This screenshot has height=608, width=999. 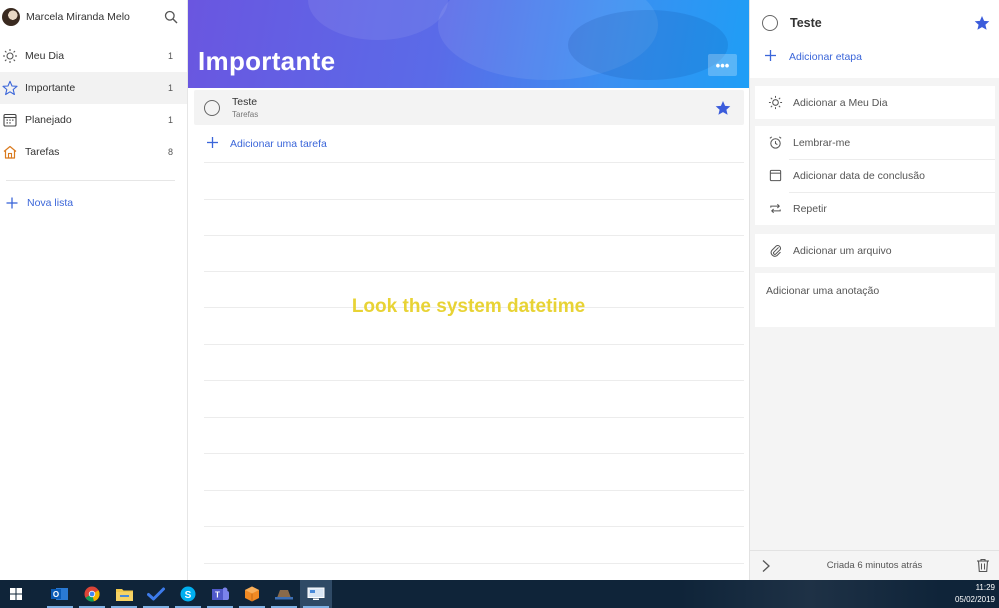 What do you see at coordinates (875, 300) in the screenshot?
I see `note-field: Adicionar uma anotação` at bounding box center [875, 300].